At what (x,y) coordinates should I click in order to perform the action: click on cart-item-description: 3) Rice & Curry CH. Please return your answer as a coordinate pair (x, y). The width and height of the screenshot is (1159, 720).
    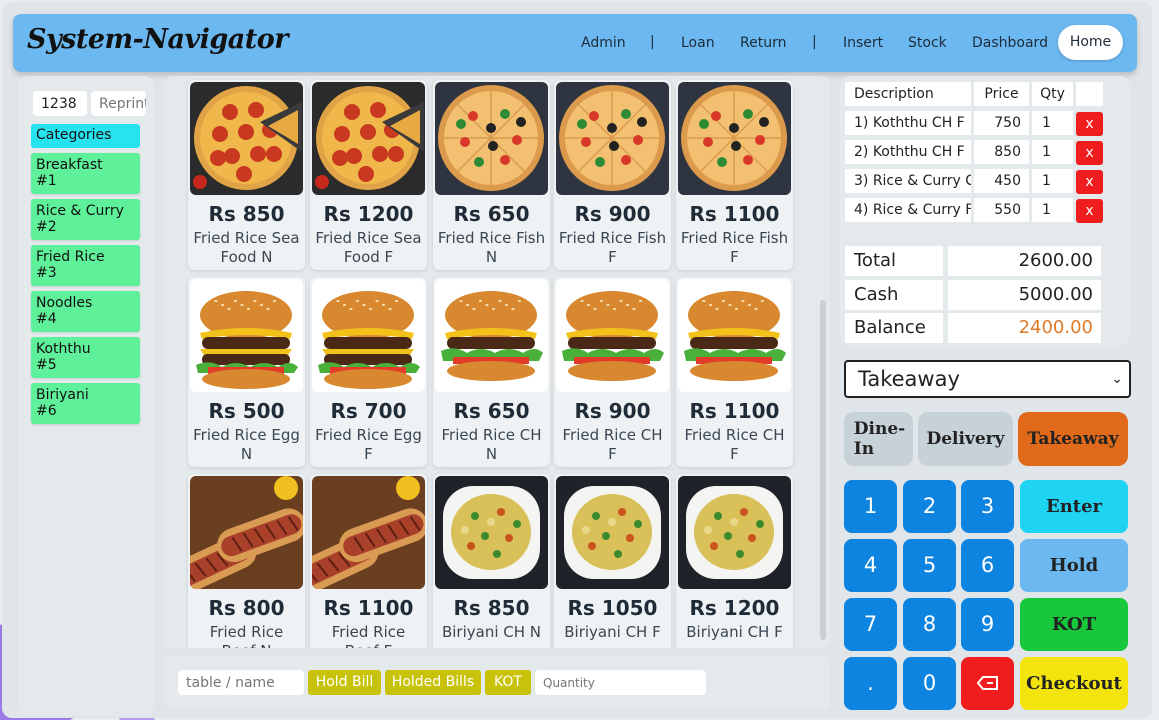
    Looking at the image, I should click on (908, 181).